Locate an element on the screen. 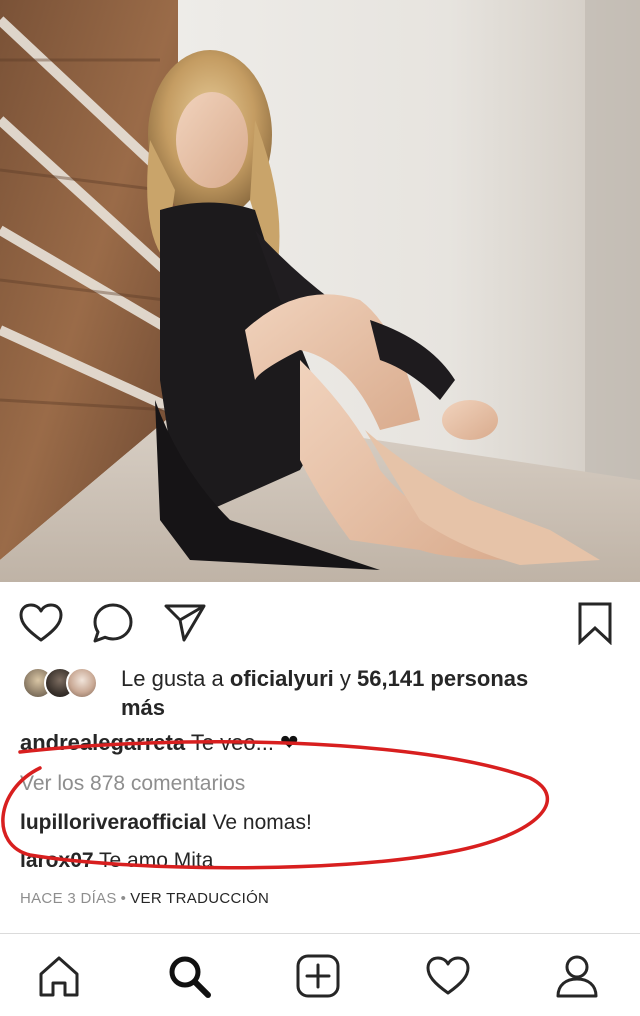  heart-emoji-icon: ❤ is located at coordinates (289, 742).